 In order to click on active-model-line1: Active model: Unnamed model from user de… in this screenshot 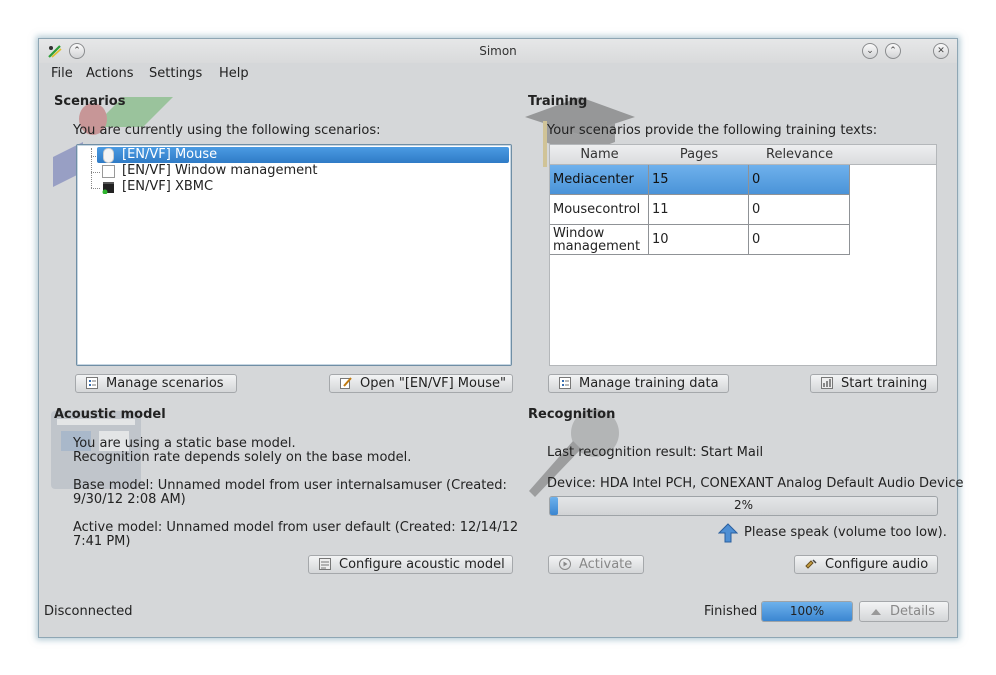, I will do `click(296, 527)`.